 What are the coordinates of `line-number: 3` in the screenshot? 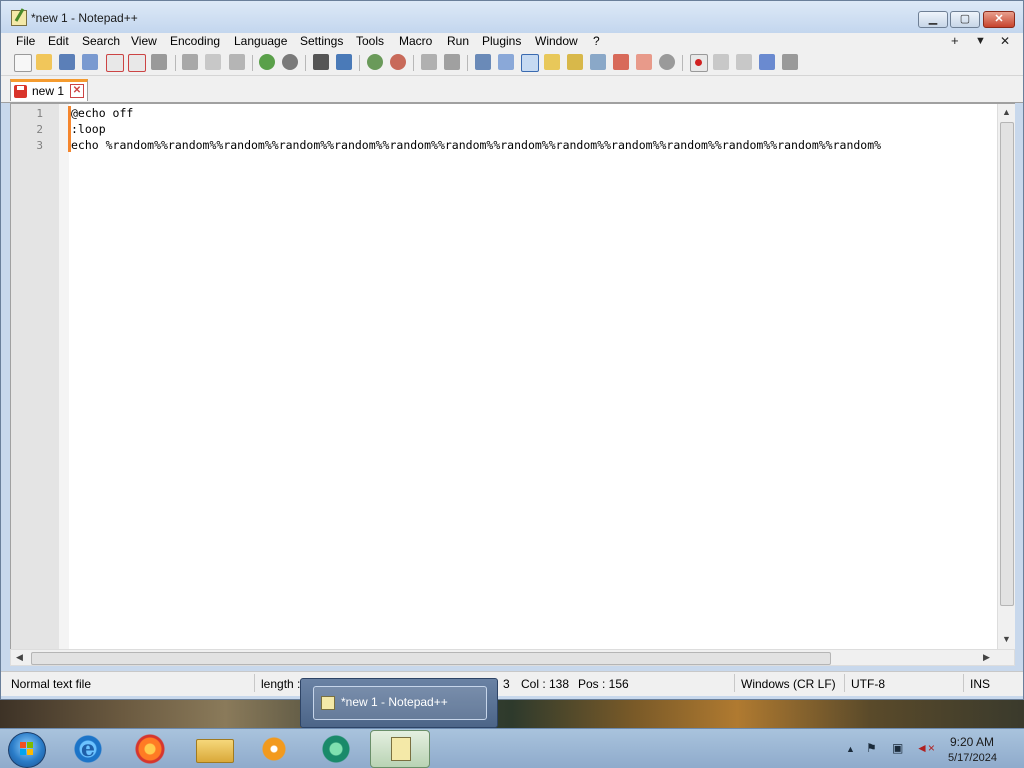 It's located at (39, 145).